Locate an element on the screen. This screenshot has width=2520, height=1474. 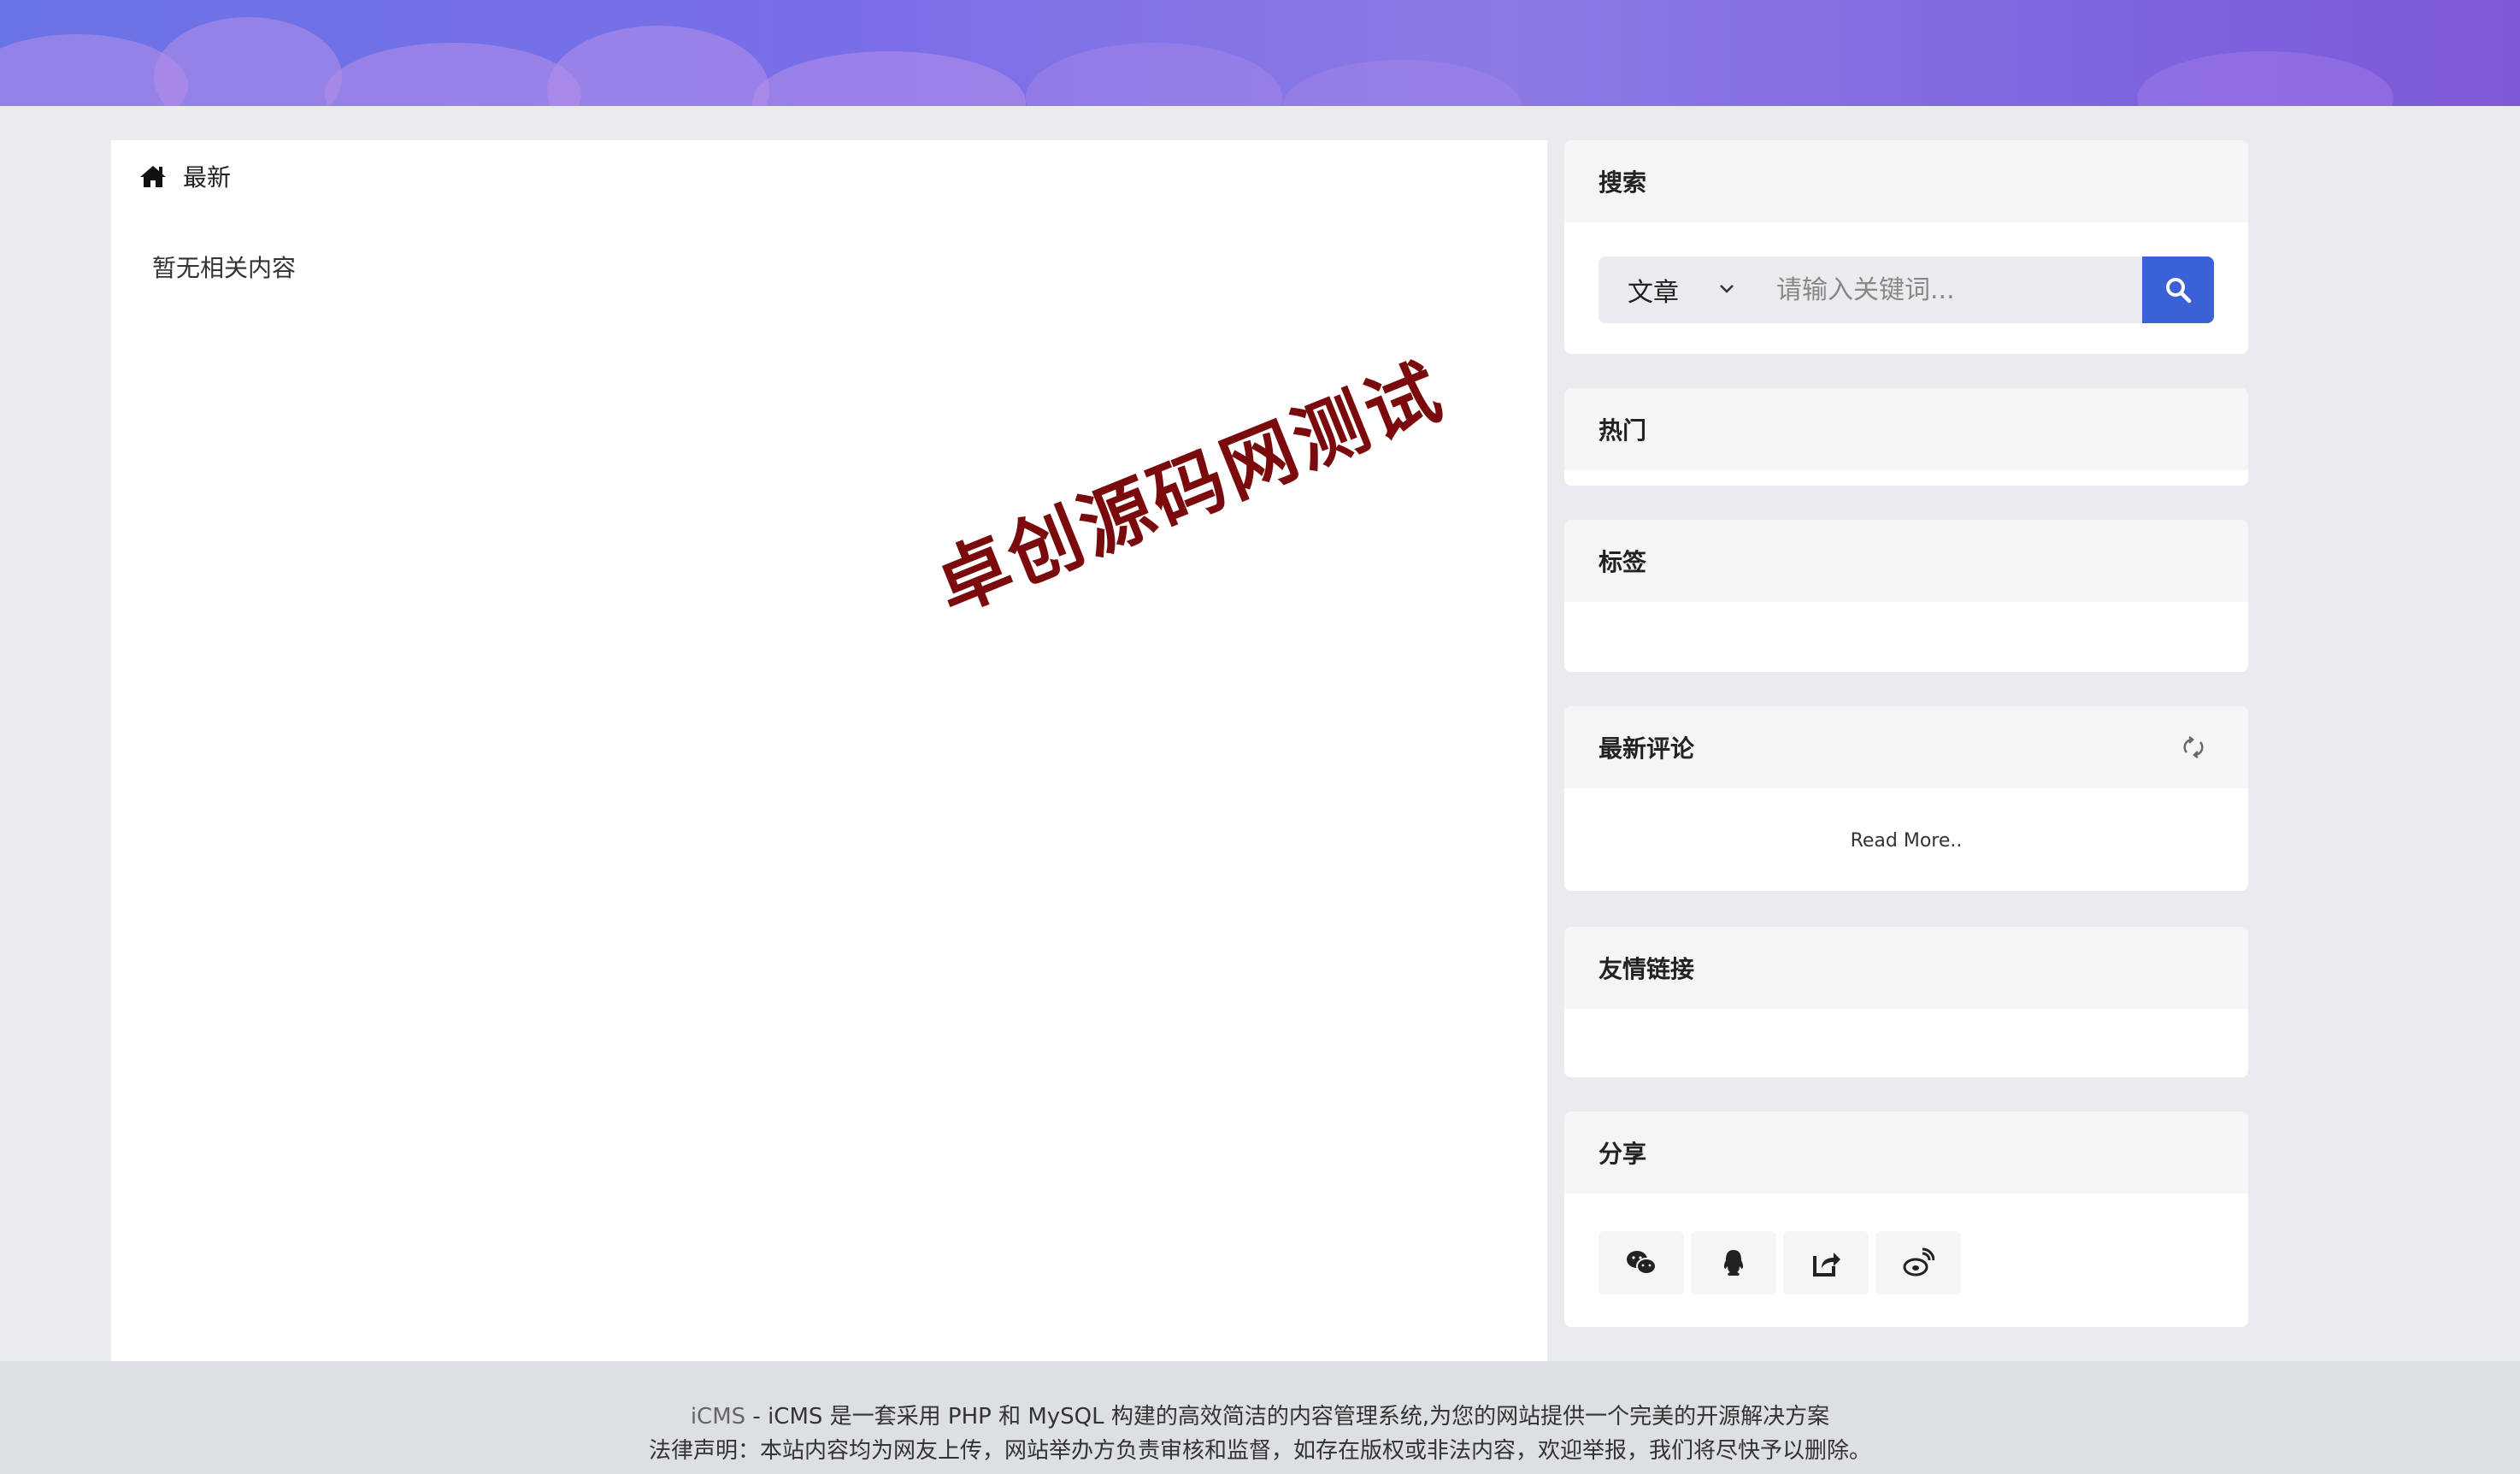
weibo-icon is located at coordinates (1918, 1261).